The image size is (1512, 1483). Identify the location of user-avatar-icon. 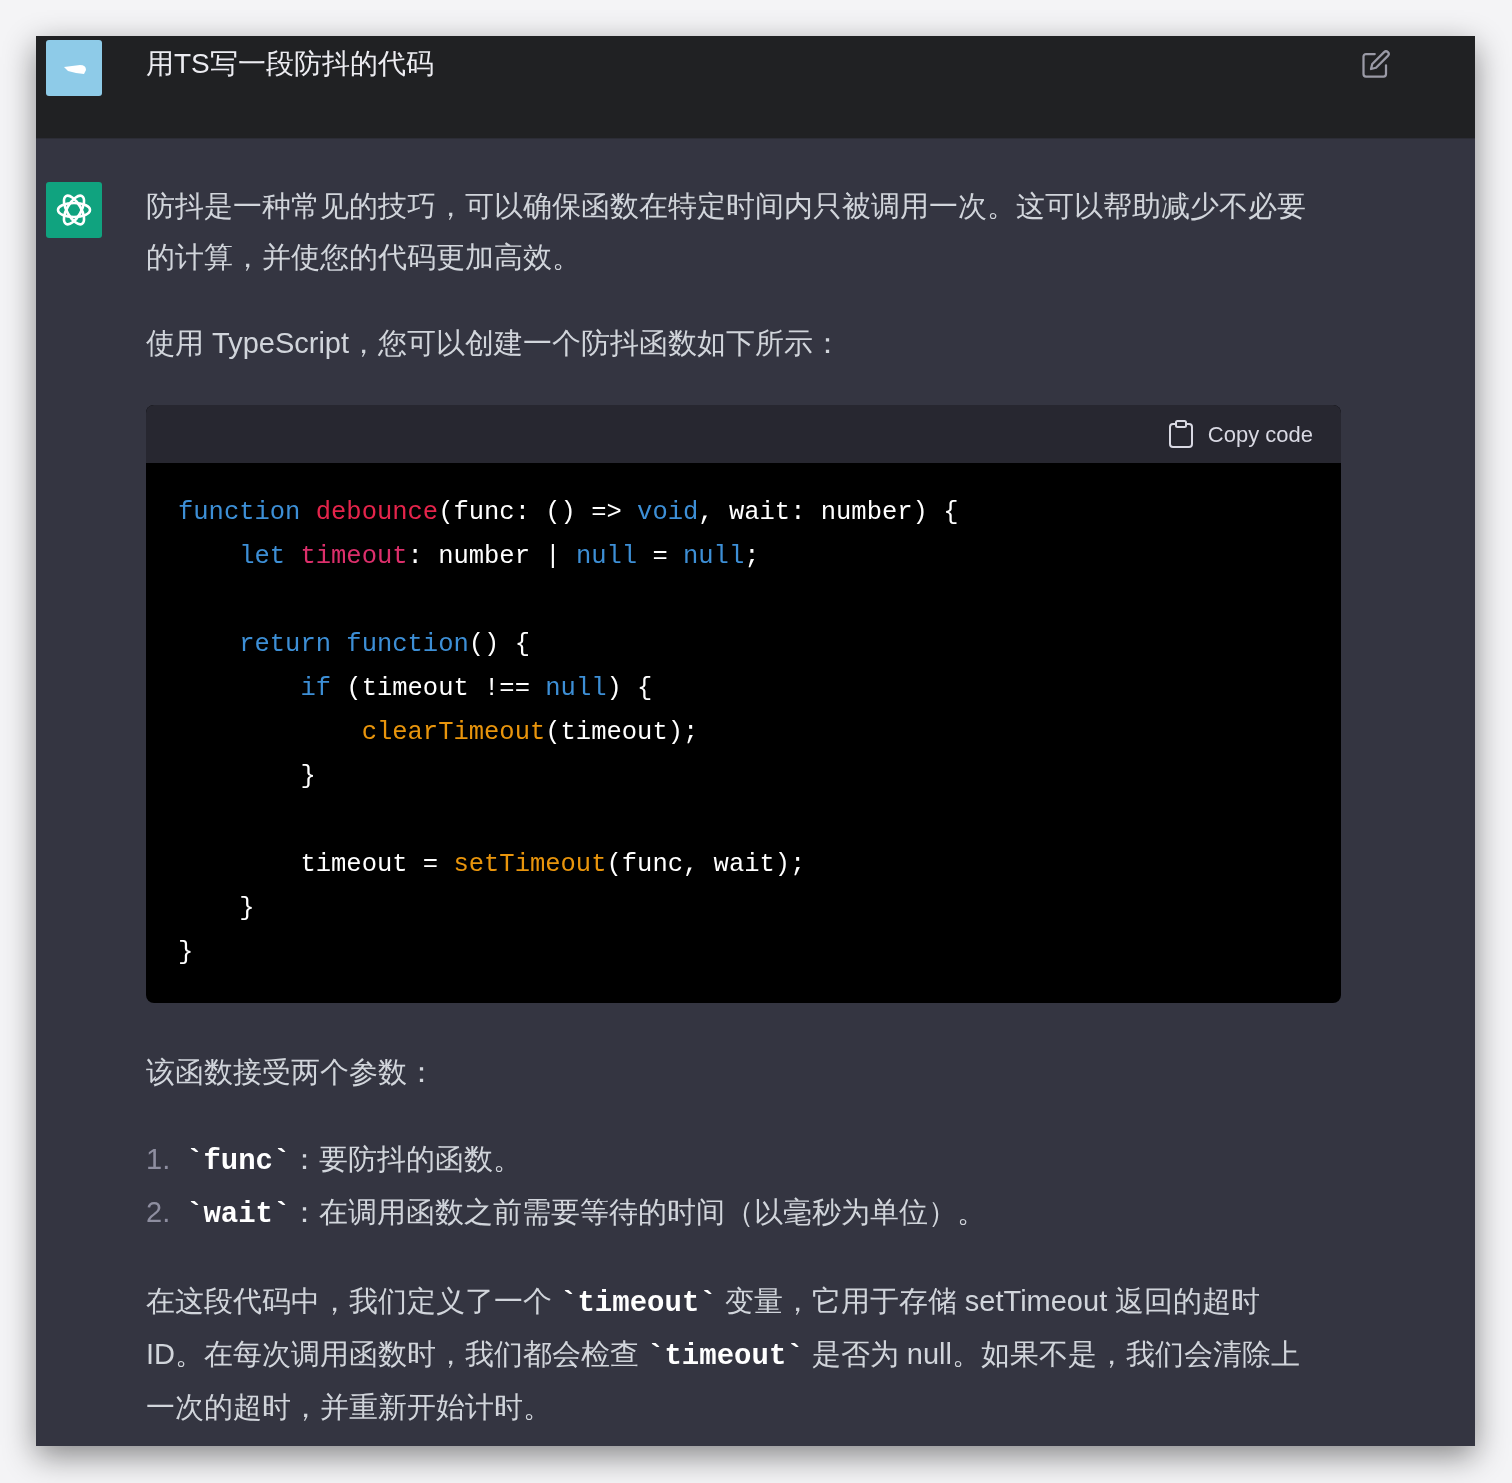
(74, 68).